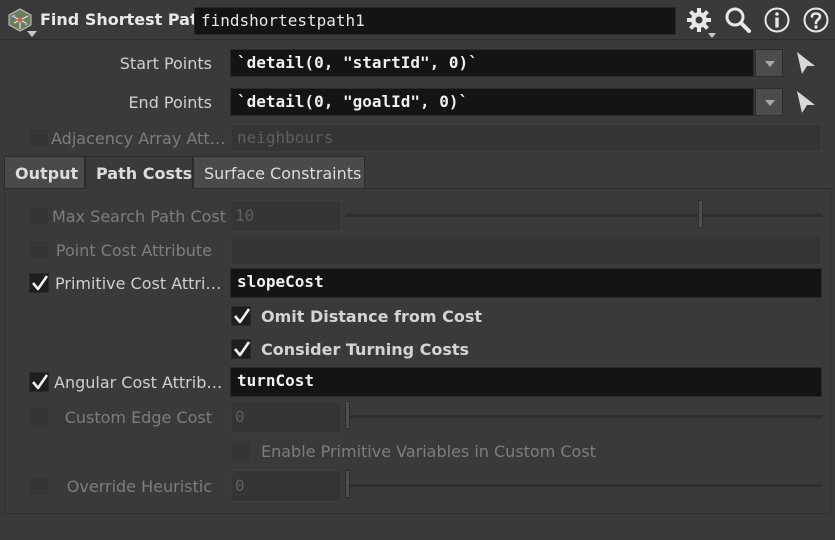 The image size is (835, 540). I want to click on max-search-toggle-checkbox, so click(39, 216).